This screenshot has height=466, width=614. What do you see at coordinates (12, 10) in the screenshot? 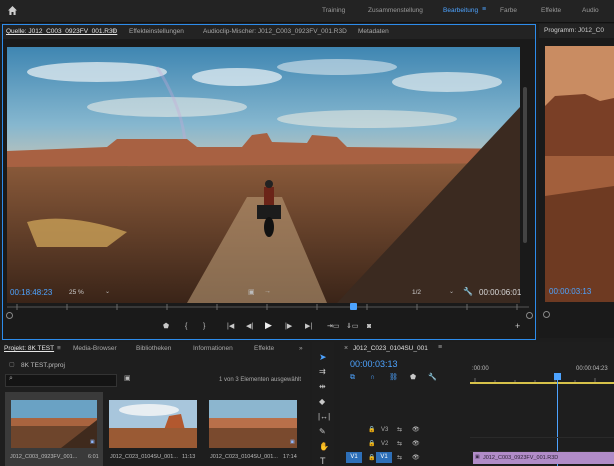
I see `home-icon` at bounding box center [12, 10].